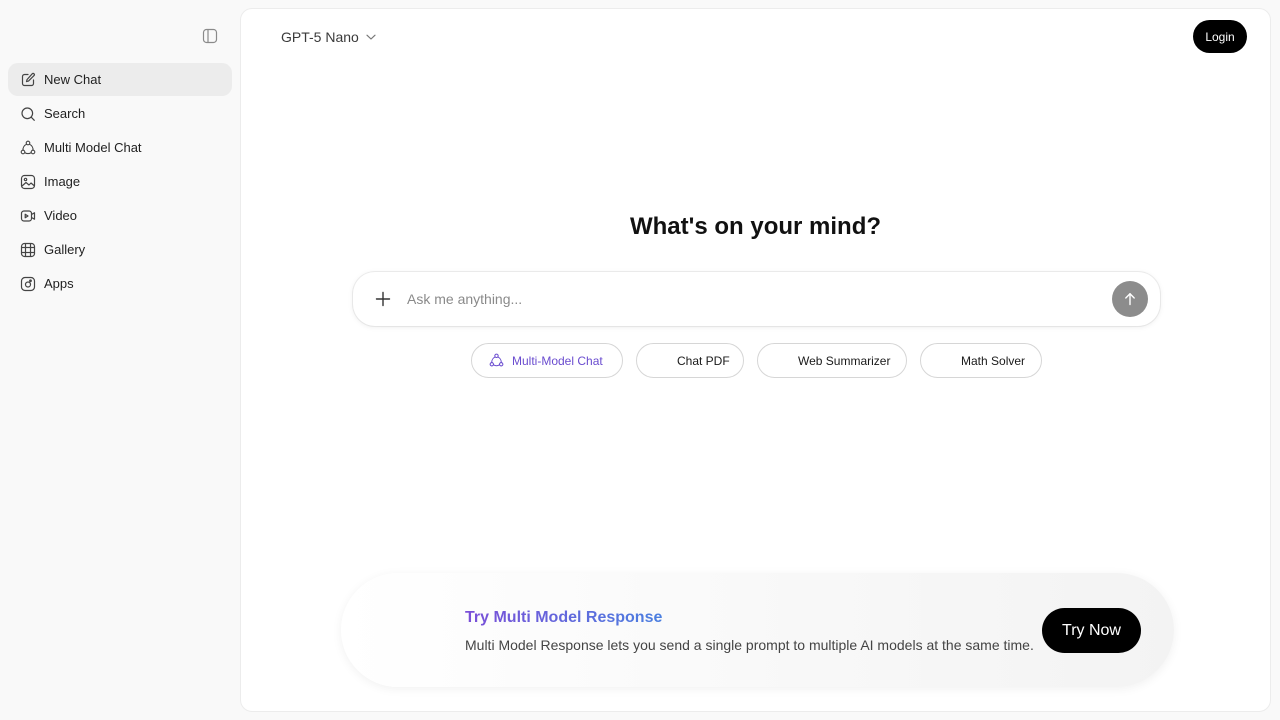  Describe the element at coordinates (65, 113) in the screenshot. I see `sidebar-item-label: Search` at that location.